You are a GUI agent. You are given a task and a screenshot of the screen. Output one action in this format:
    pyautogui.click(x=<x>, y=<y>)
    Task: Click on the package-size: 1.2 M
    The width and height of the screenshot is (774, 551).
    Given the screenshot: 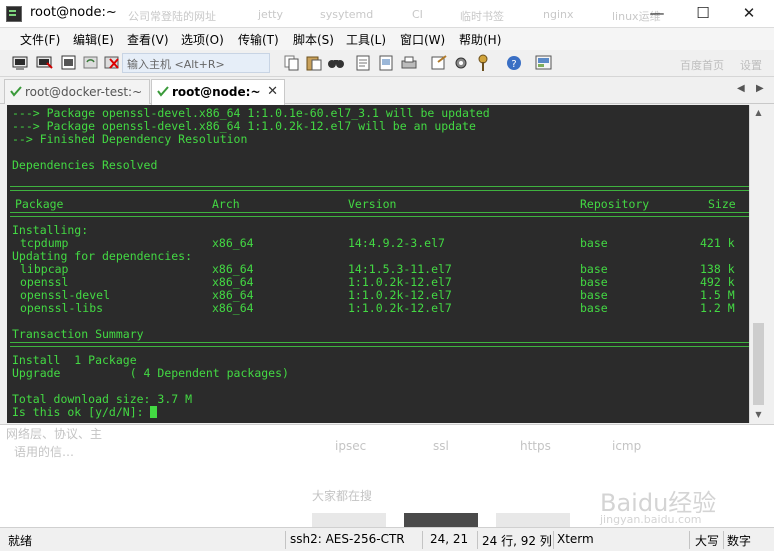 What is the action you would take?
    pyautogui.click(x=717, y=308)
    